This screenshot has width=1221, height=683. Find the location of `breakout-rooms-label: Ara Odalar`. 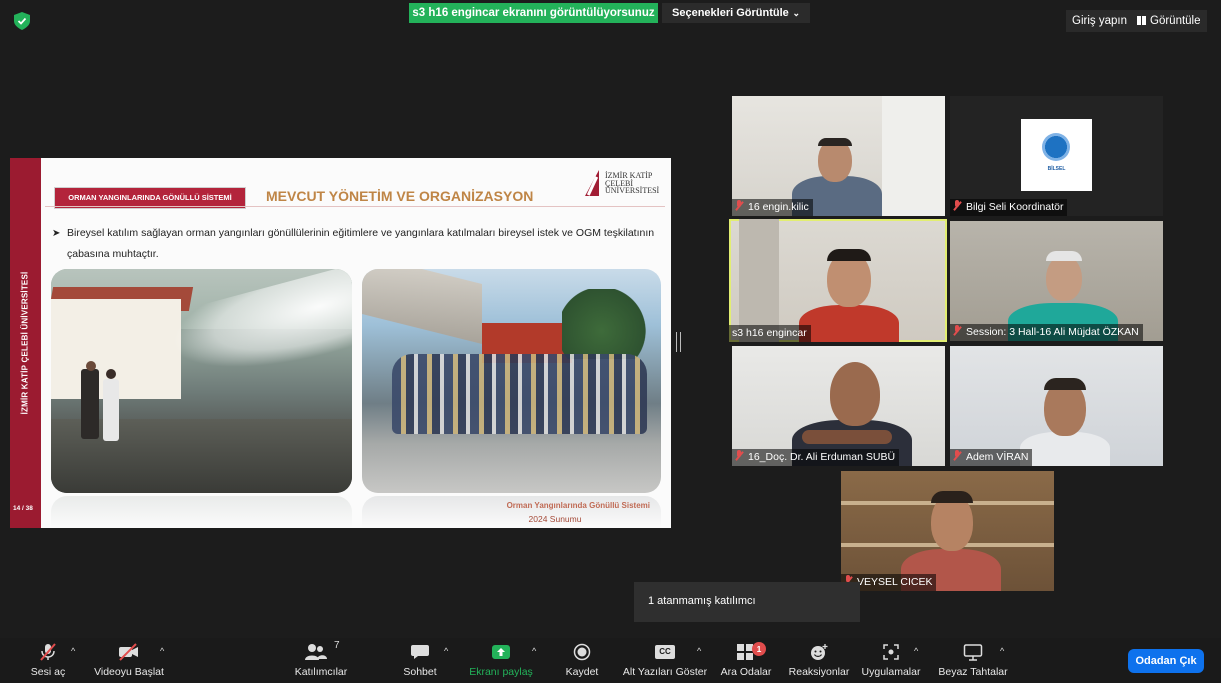

breakout-rooms-label: Ara Odalar is located at coordinates (746, 672).